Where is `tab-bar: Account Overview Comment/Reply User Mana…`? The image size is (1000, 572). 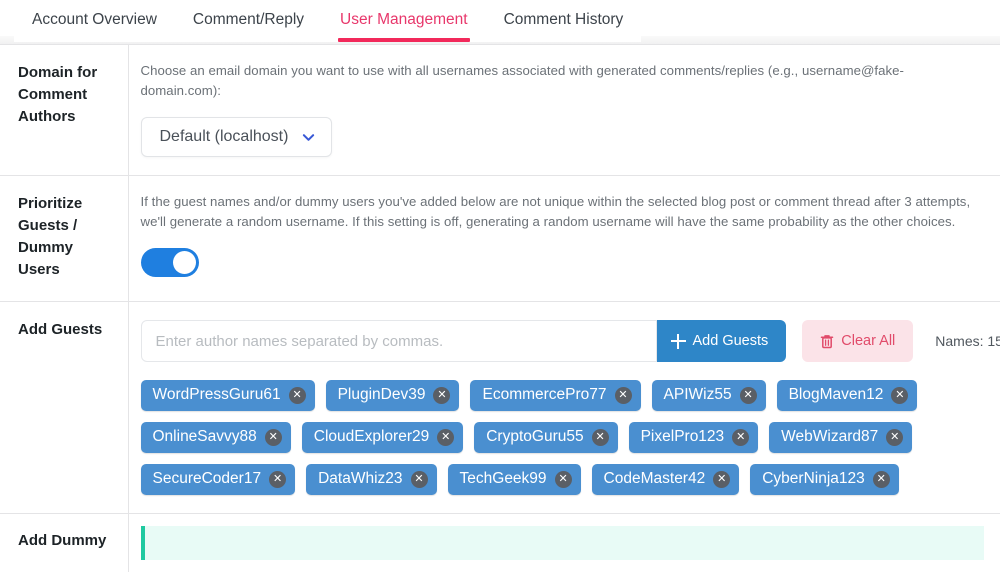 tab-bar: Account Overview Comment/Reply User Mana… is located at coordinates (500, 22).